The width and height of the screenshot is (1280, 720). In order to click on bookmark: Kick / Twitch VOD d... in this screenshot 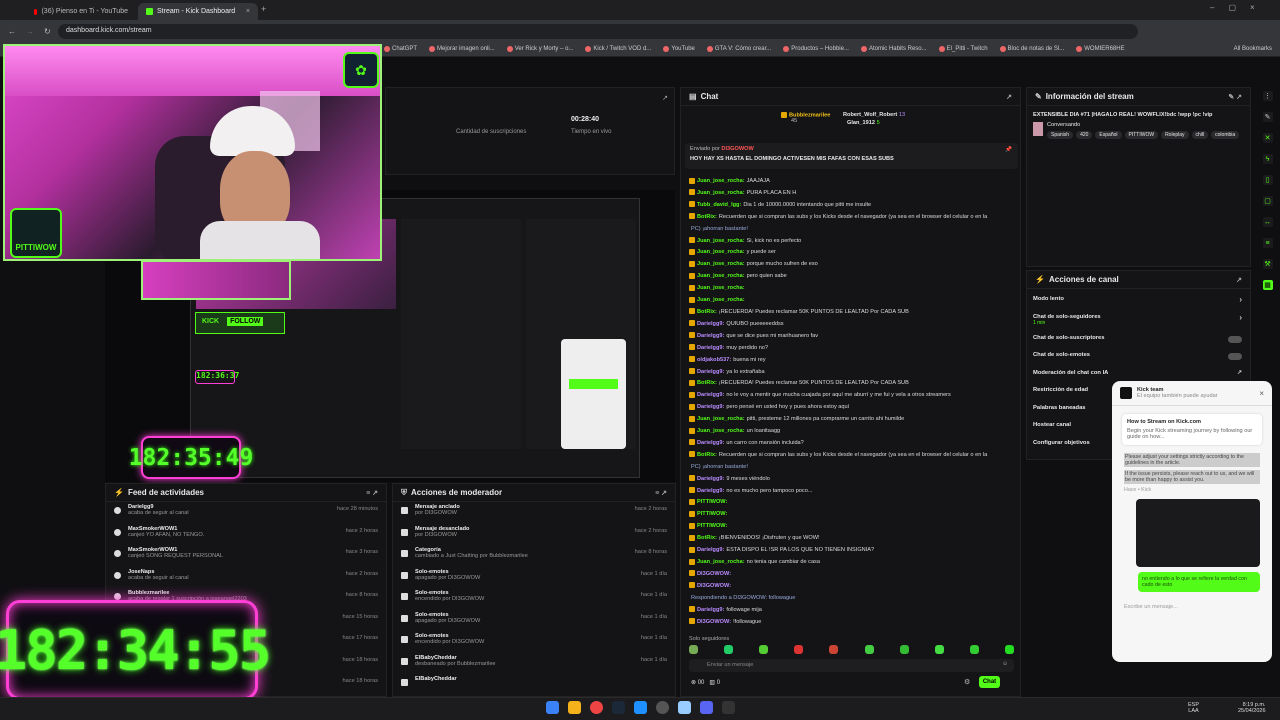, I will do `click(618, 49)`.